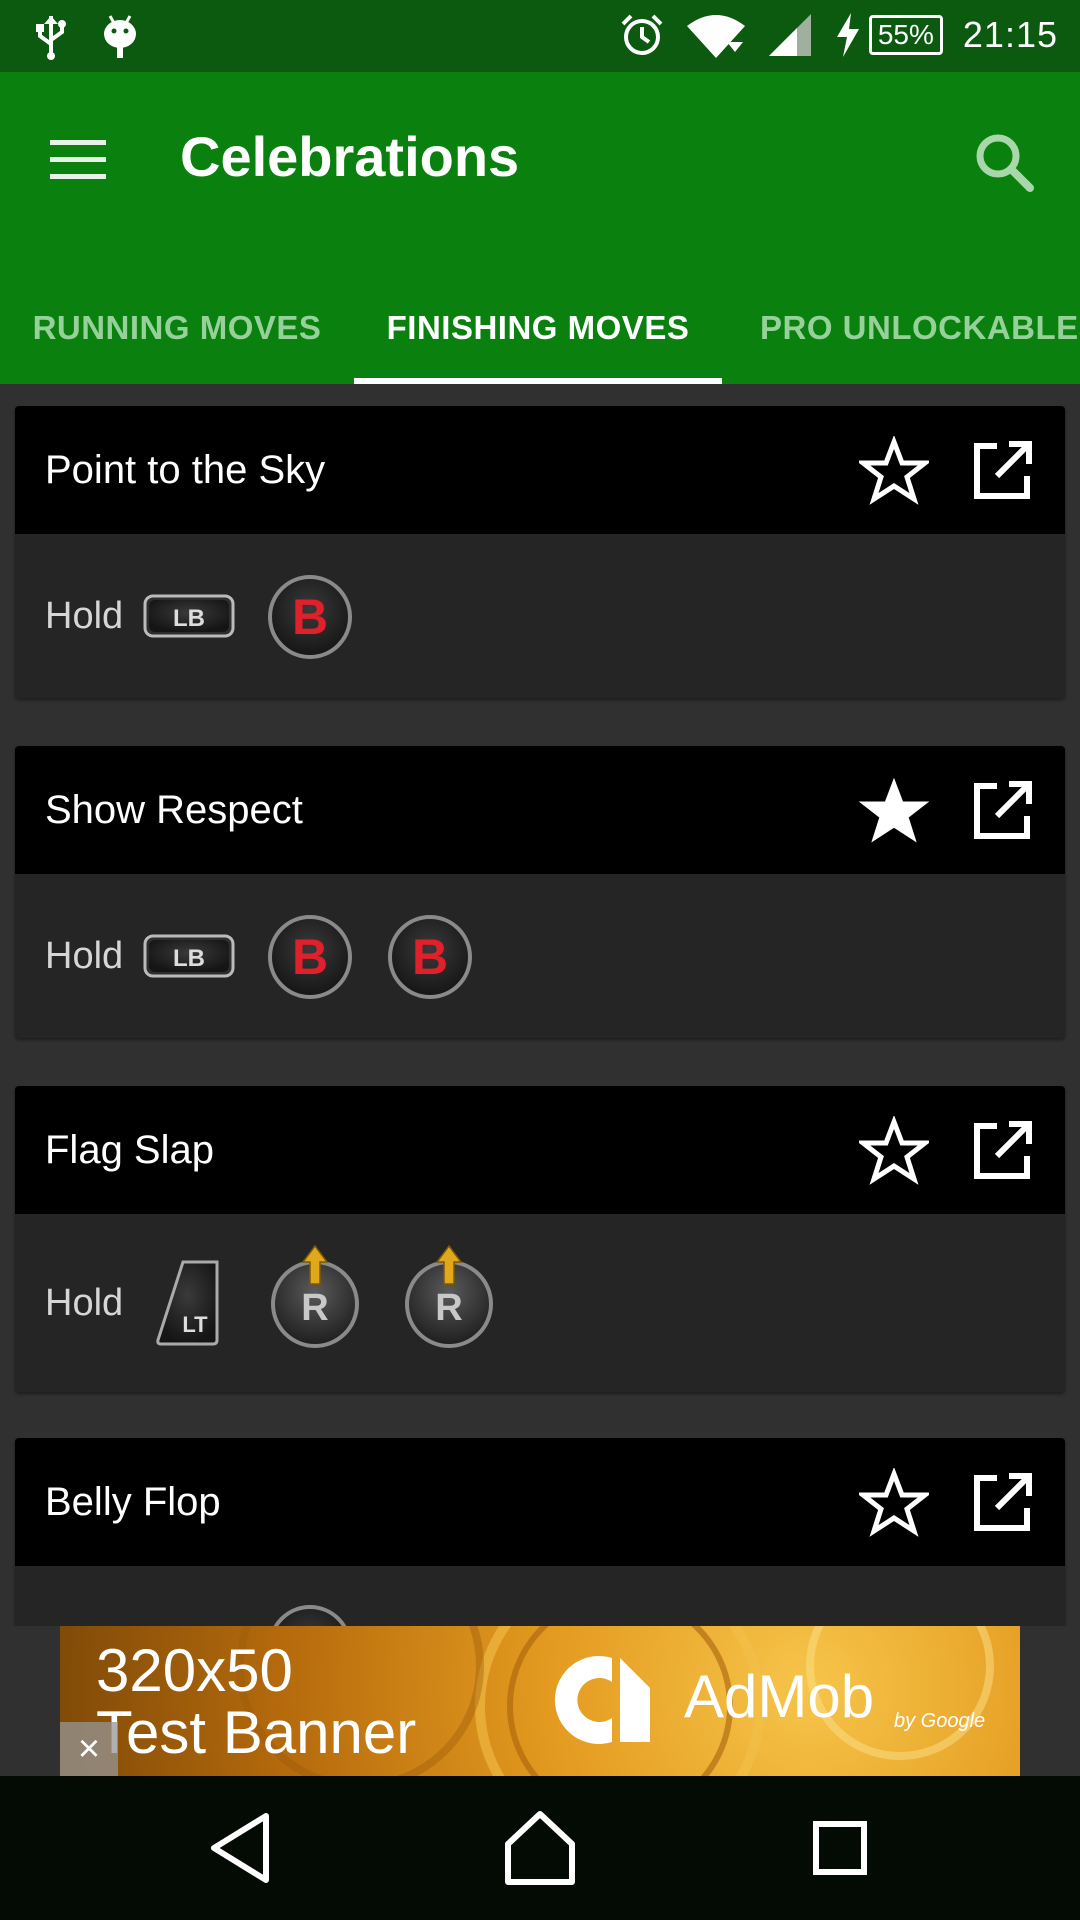  I want to click on move-card-header: Point to the Sky, so click(540, 470).